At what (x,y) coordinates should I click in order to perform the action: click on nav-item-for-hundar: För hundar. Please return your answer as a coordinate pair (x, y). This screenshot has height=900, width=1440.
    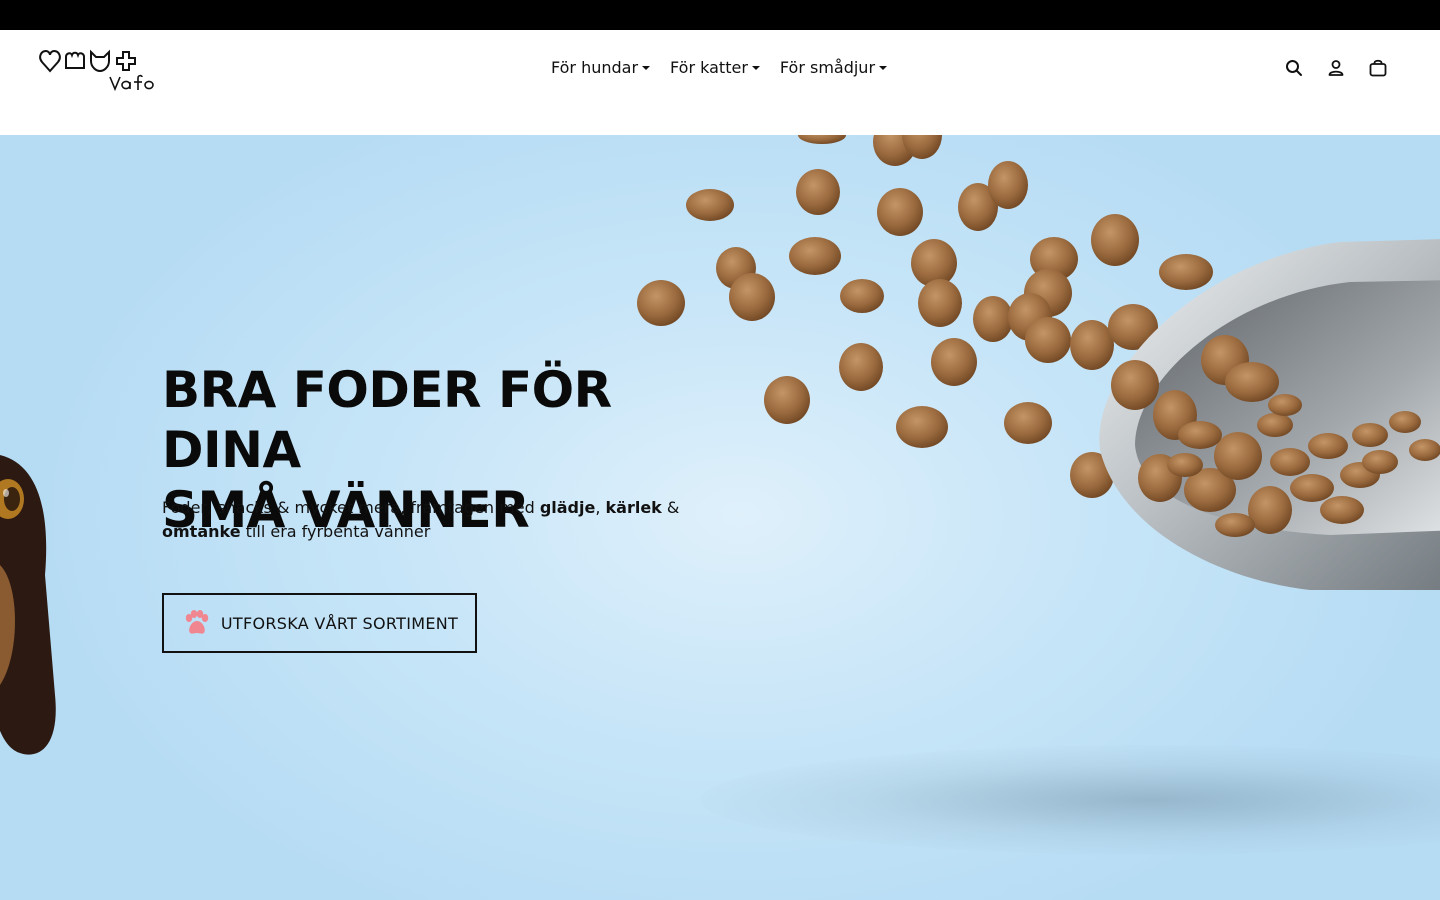
    Looking at the image, I should click on (601, 67).